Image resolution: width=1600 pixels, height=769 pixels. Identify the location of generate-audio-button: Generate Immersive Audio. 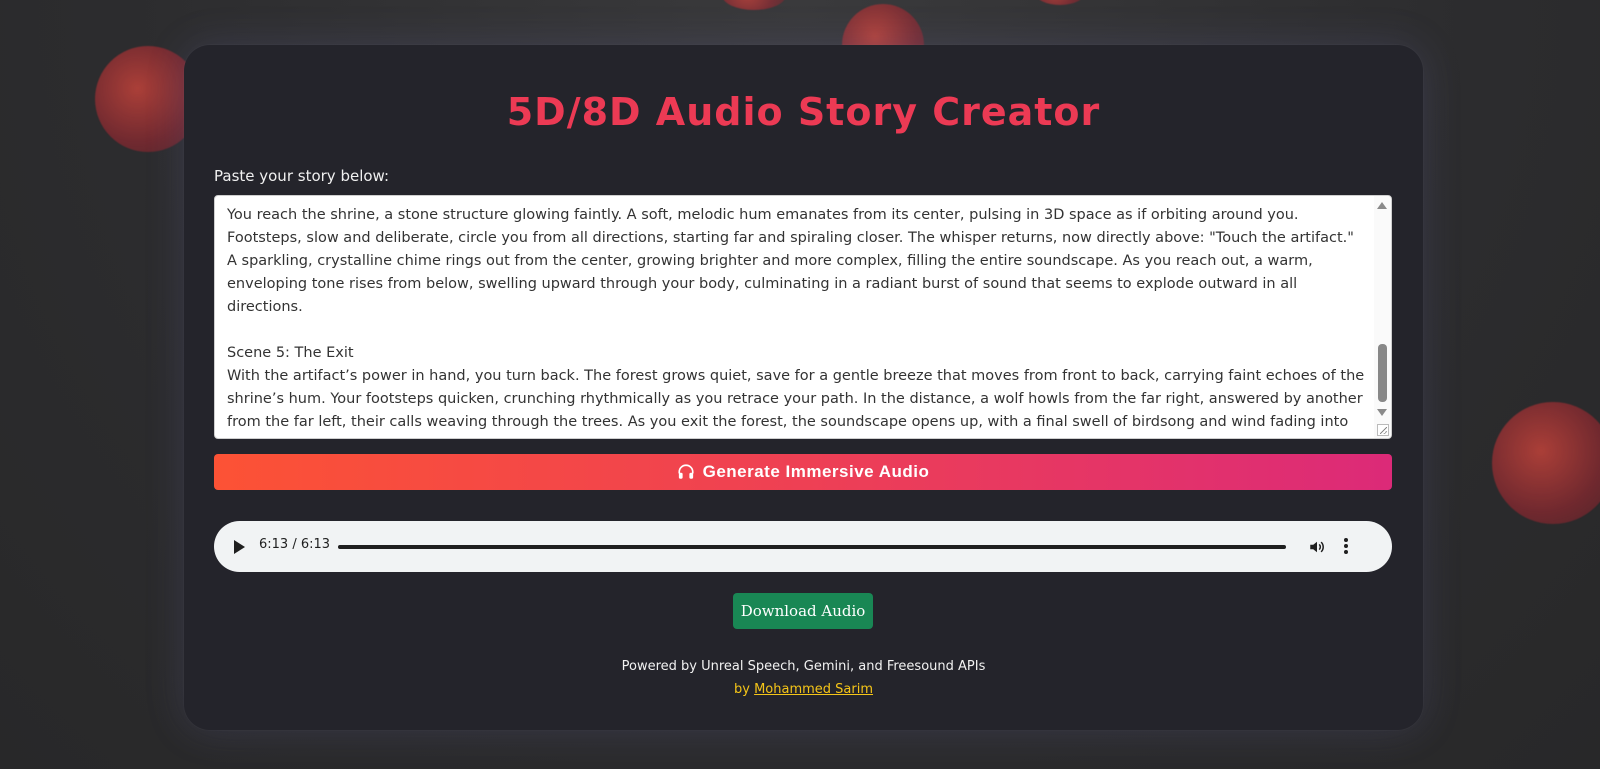
(803, 472).